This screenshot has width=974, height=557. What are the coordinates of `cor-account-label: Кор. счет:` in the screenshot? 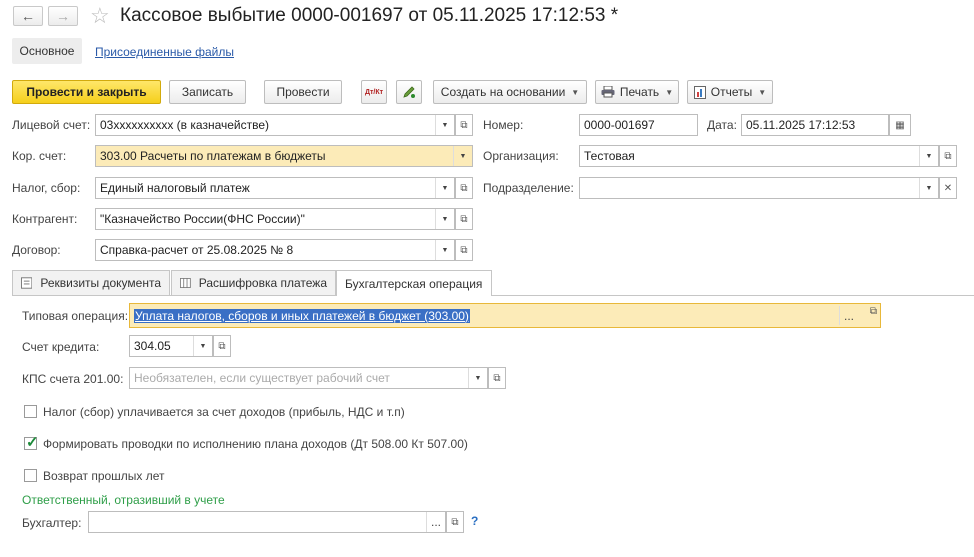 It's located at (39, 156).